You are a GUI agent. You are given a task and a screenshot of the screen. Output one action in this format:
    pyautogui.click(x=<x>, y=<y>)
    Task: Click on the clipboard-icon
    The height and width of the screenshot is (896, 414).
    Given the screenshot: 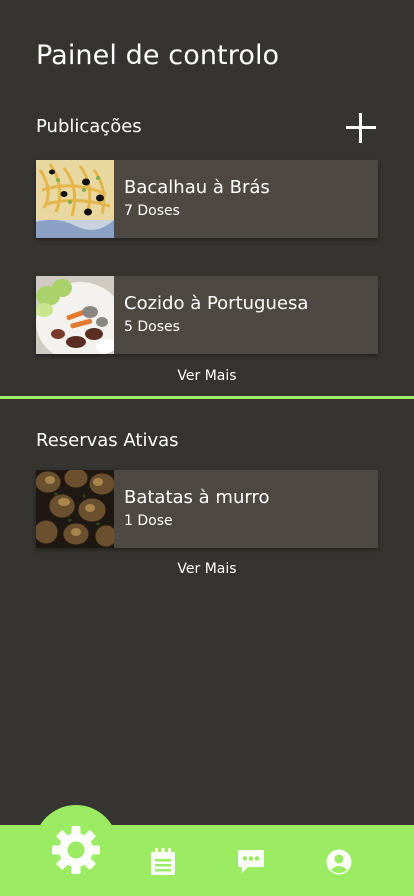 What is the action you would take?
    pyautogui.click(x=163, y=861)
    